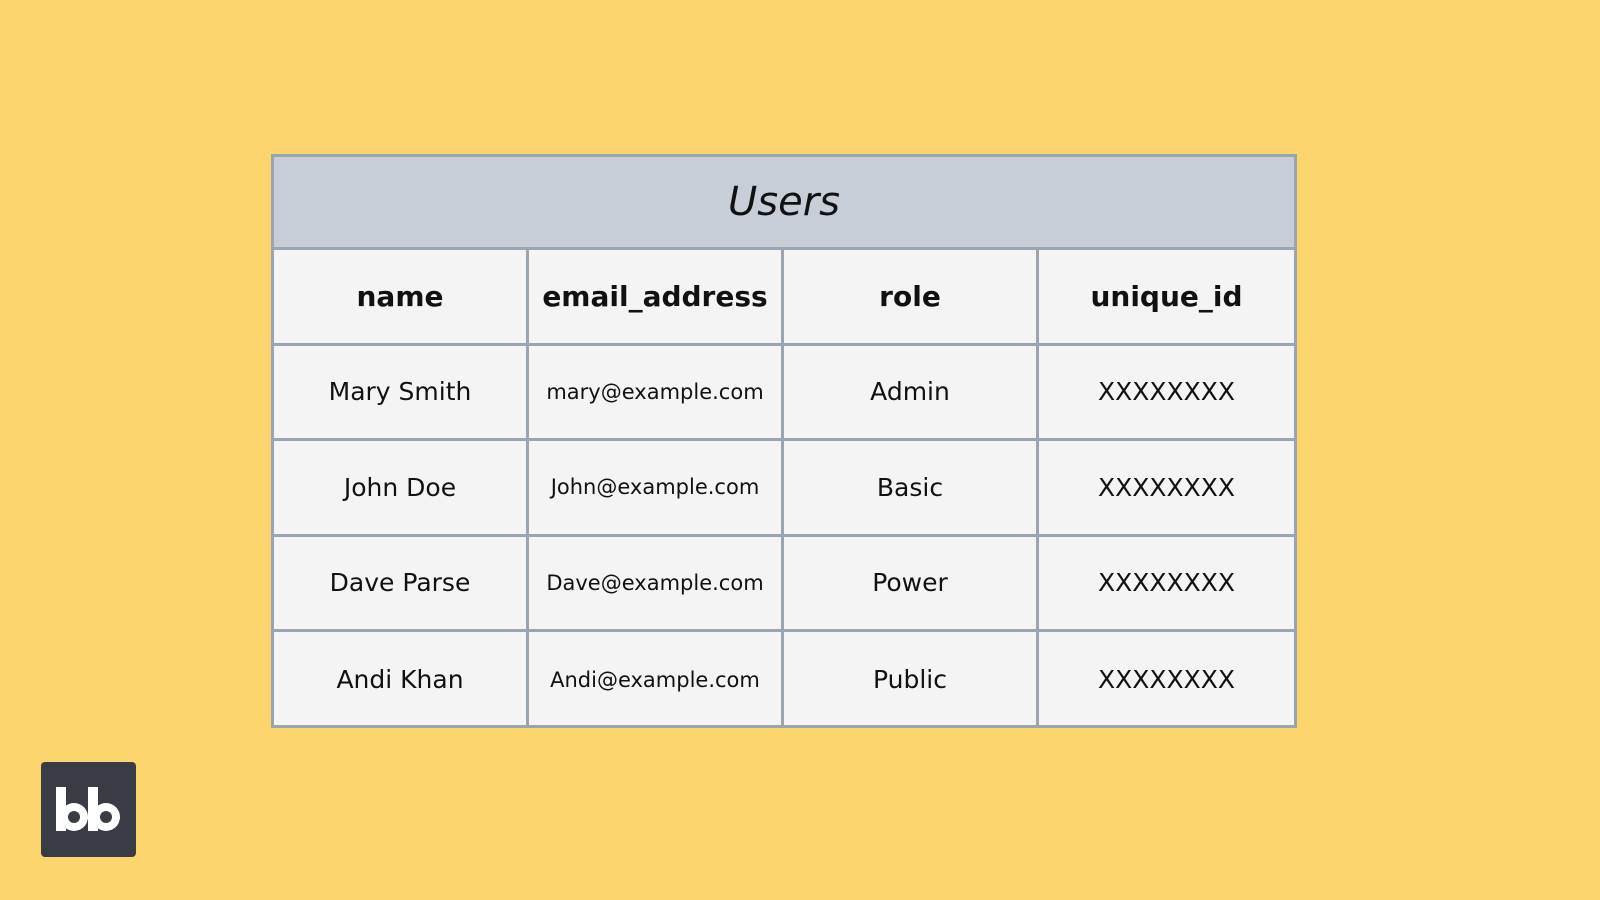 This screenshot has width=1600, height=900. Describe the element at coordinates (911, 680) in the screenshot. I see `row-4-role: Public` at that location.